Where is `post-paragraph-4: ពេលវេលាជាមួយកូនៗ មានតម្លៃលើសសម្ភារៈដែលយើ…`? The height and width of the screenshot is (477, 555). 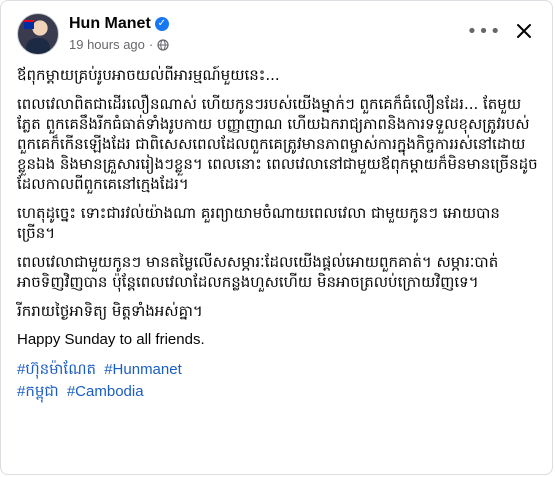
post-paragraph-4: ពេលវេលាជាមួយកូនៗ មានតម្លៃលើសសម្ភារៈដែលយើ… is located at coordinates (258, 272).